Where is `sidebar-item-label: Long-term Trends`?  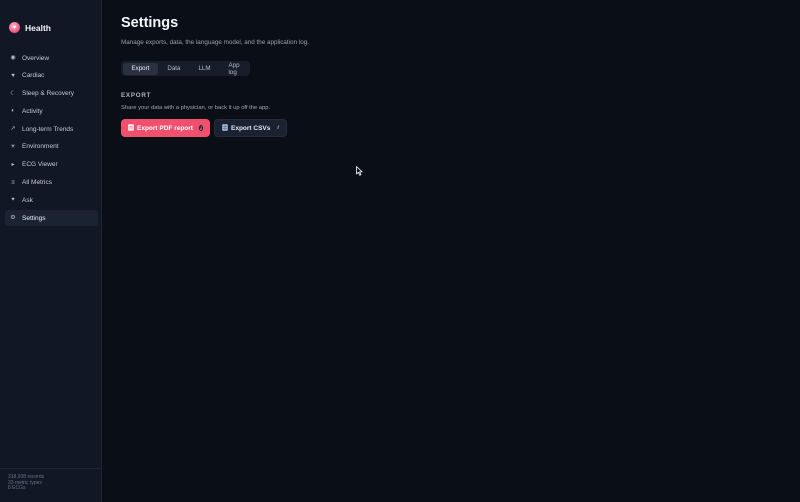 sidebar-item-label: Long-term Trends is located at coordinates (48, 129).